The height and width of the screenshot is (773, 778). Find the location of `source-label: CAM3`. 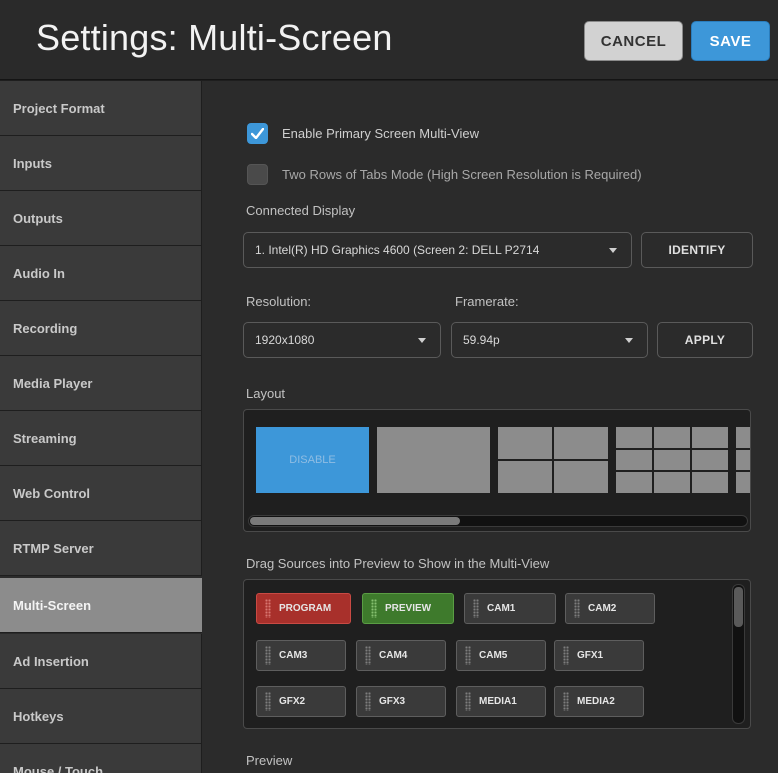

source-label: CAM3 is located at coordinates (293, 655).